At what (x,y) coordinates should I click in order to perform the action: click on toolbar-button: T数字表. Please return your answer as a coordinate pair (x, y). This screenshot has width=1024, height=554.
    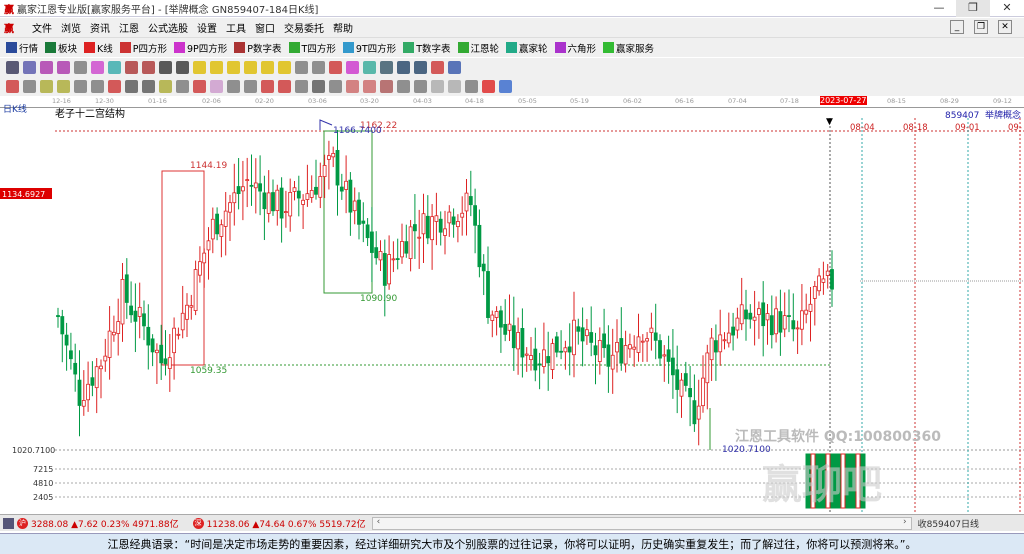
    Looking at the image, I should click on (427, 48).